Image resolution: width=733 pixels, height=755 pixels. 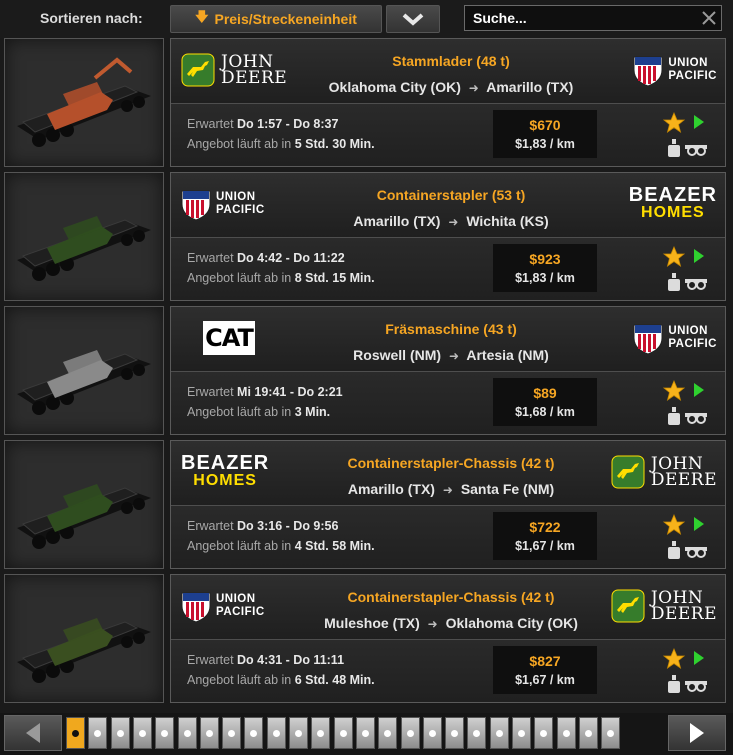 I want to click on expected-time: Erwartet Mi 19:41 - Do 2:21, so click(x=265, y=392).